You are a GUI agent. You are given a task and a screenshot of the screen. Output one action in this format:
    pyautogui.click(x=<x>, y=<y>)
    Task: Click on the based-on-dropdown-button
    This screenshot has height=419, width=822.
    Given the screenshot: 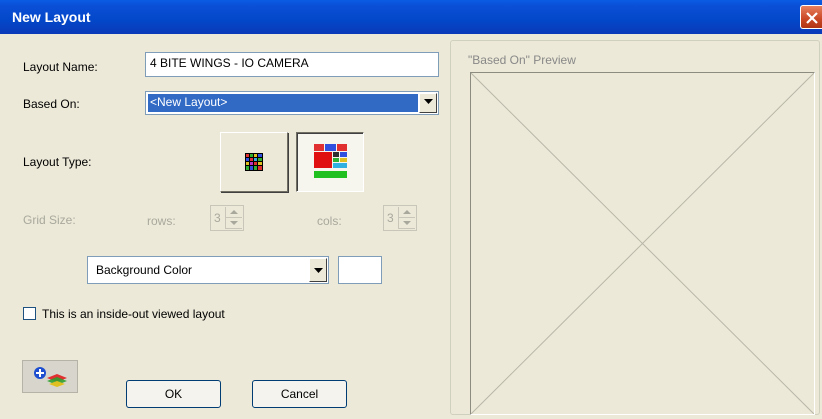 What is the action you would take?
    pyautogui.click(x=428, y=103)
    